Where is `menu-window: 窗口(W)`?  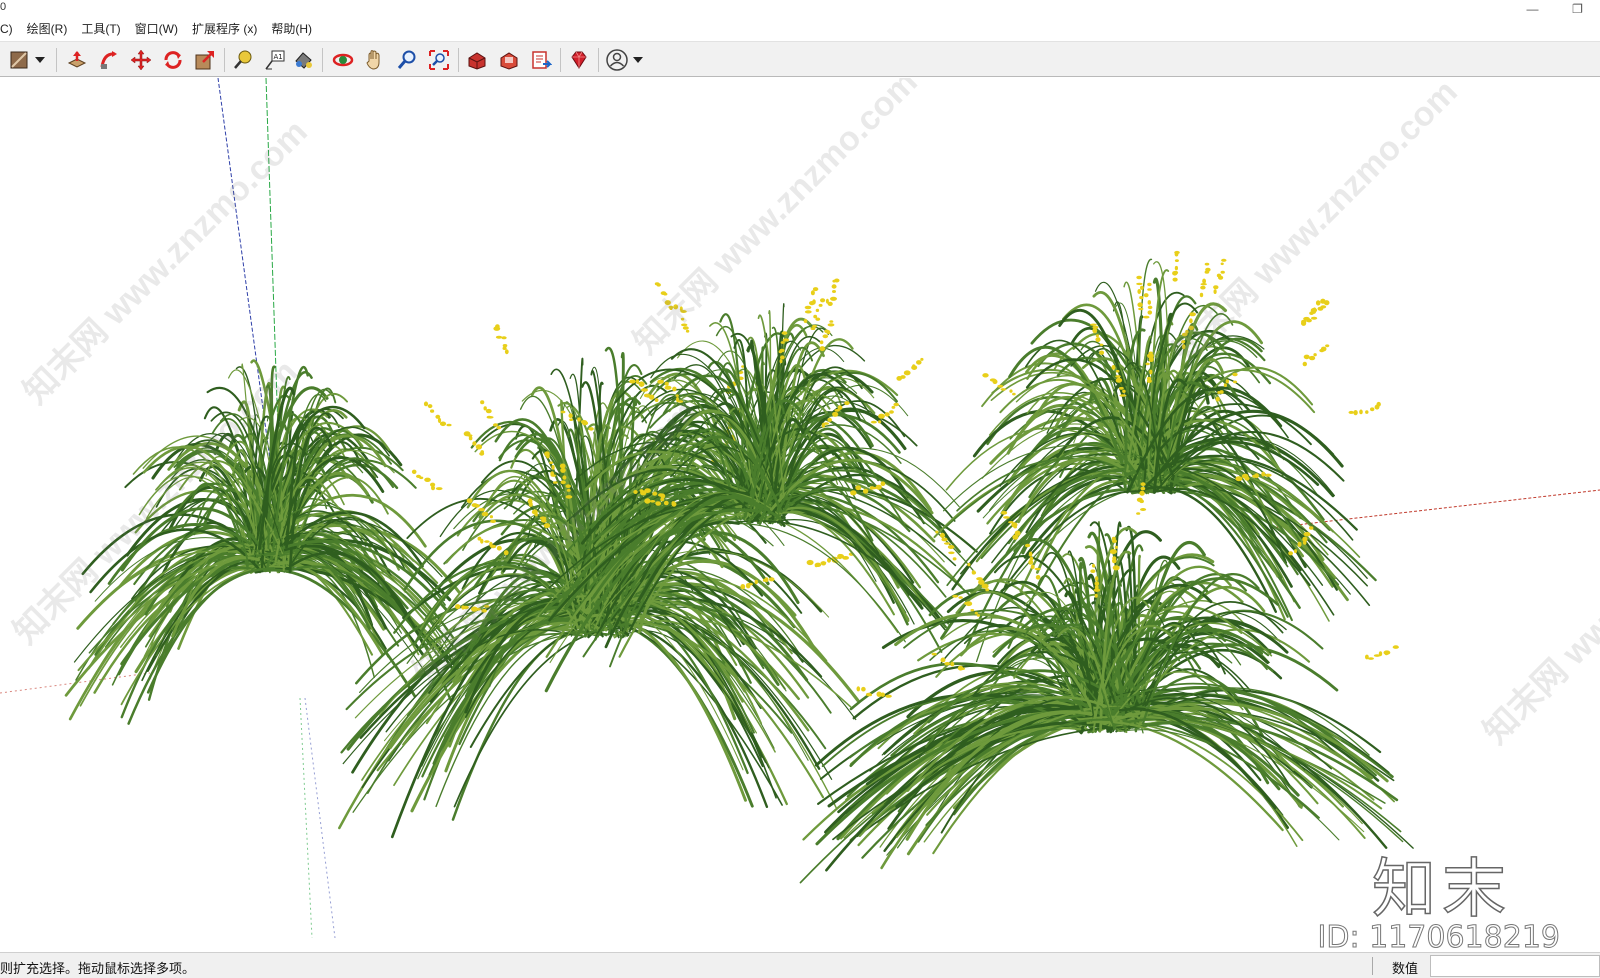
menu-window: 窗口(W) is located at coordinates (156, 29).